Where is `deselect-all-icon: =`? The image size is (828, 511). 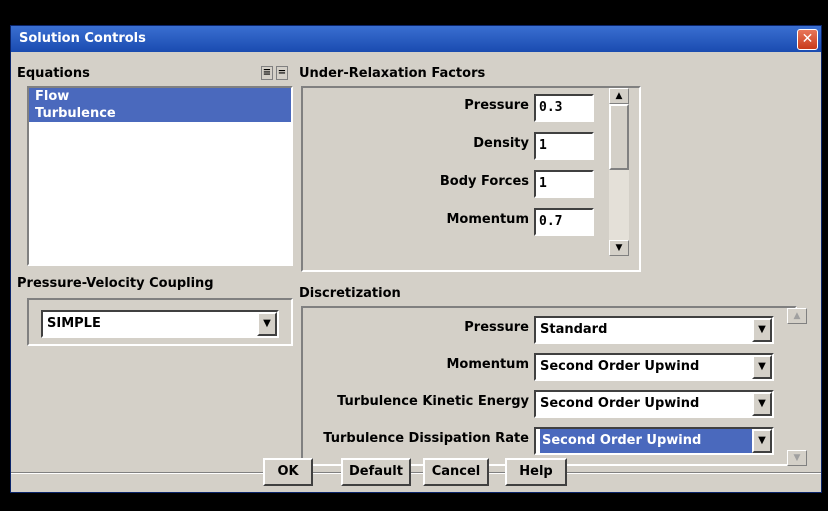
deselect-all-icon: = is located at coordinates (282, 73).